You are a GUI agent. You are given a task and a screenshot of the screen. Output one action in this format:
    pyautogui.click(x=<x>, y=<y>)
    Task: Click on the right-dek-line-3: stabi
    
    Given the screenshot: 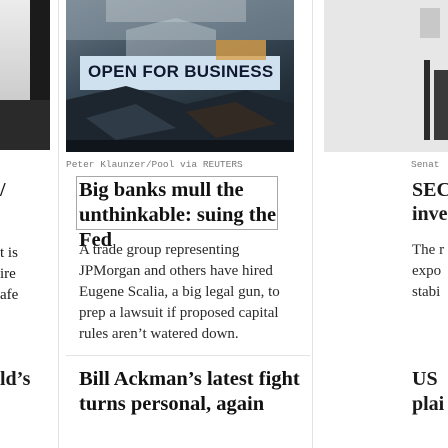 What is the action you would take?
    pyautogui.click(x=426, y=292)
    